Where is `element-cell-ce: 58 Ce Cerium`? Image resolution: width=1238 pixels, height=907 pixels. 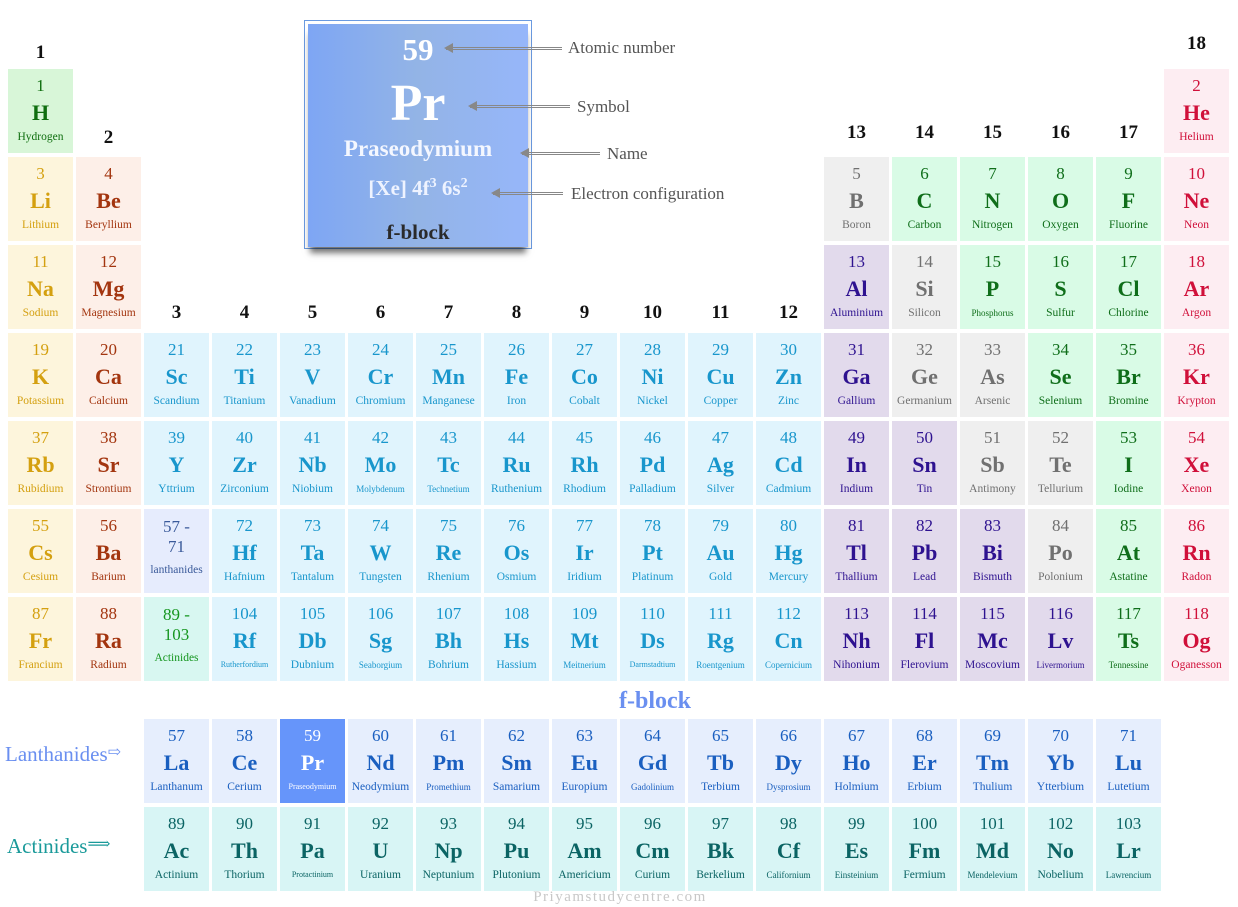
element-cell-ce: 58 Ce Cerium is located at coordinates (244, 761).